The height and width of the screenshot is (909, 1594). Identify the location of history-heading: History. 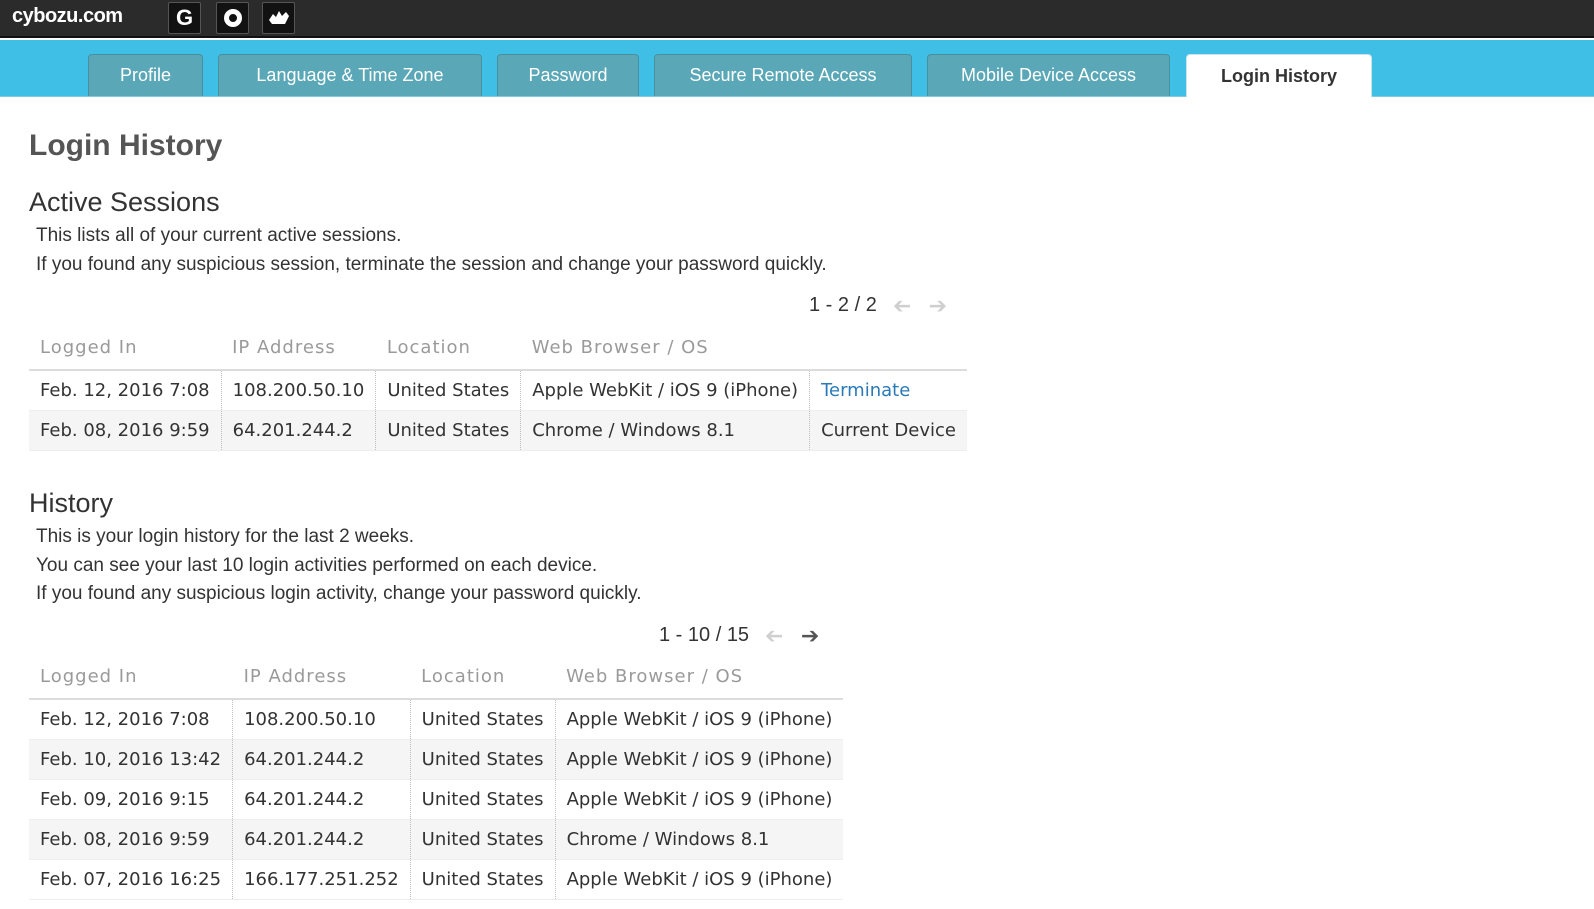
(71, 503).